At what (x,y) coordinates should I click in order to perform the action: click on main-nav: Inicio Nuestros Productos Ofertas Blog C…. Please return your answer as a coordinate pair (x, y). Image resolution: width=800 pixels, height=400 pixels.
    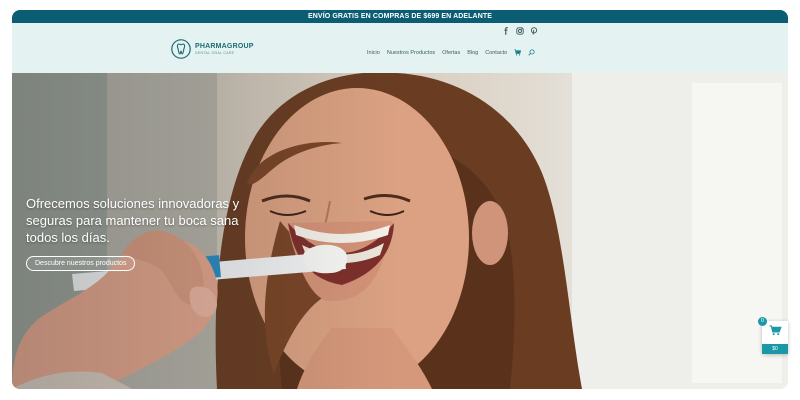
    Looking at the image, I should click on (451, 52).